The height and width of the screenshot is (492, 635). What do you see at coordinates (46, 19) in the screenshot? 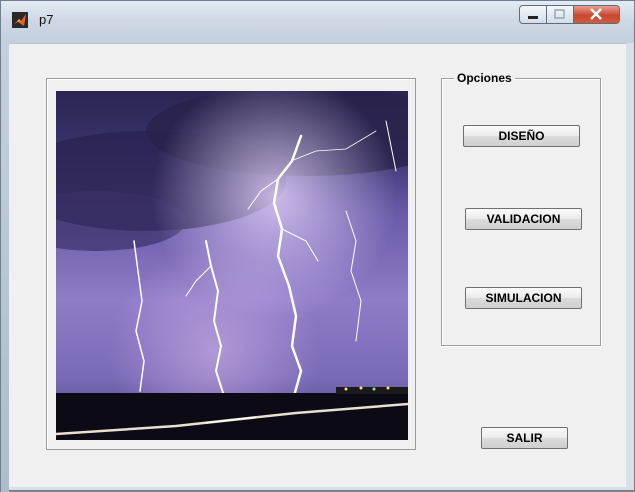
I see `window-title: p7` at bounding box center [46, 19].